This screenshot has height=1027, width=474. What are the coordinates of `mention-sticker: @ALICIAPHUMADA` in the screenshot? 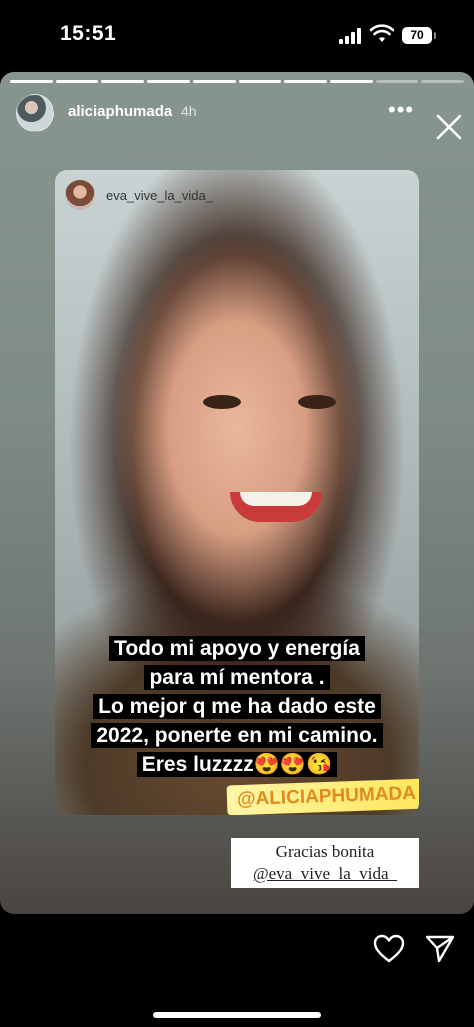 It's located at (322, 796).